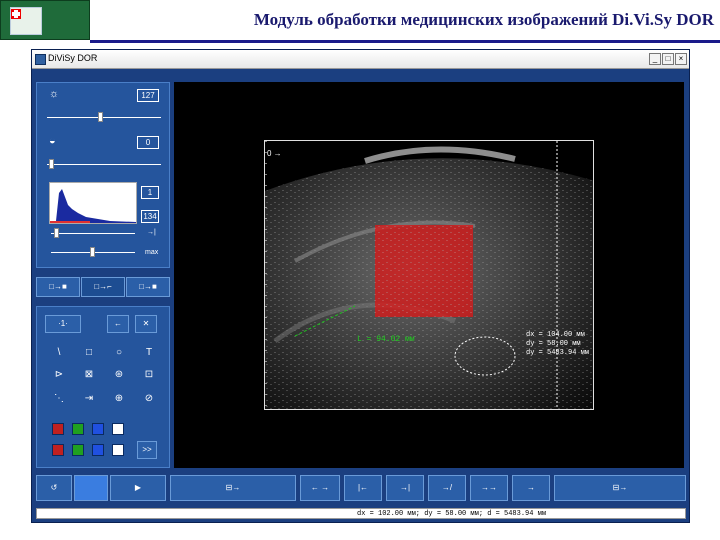 The height and width of the screenshot is (540, 720). What do you see at coordinates (89, 399) in the screenshot?
I see `measure-tool-icon: ⇥` at bounding box center [89, 399].